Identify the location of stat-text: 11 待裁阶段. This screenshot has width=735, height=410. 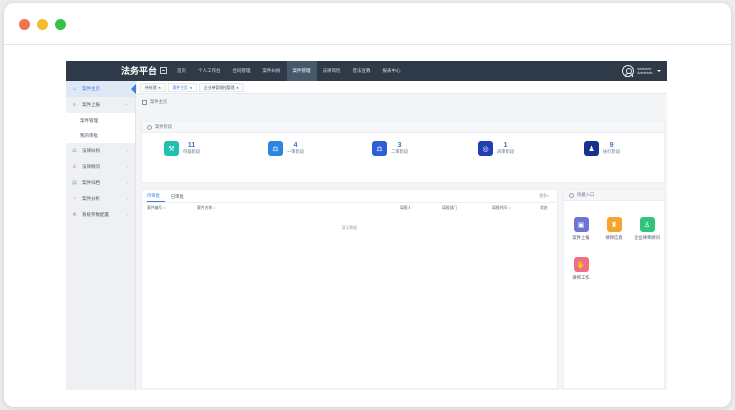
(191, 148).